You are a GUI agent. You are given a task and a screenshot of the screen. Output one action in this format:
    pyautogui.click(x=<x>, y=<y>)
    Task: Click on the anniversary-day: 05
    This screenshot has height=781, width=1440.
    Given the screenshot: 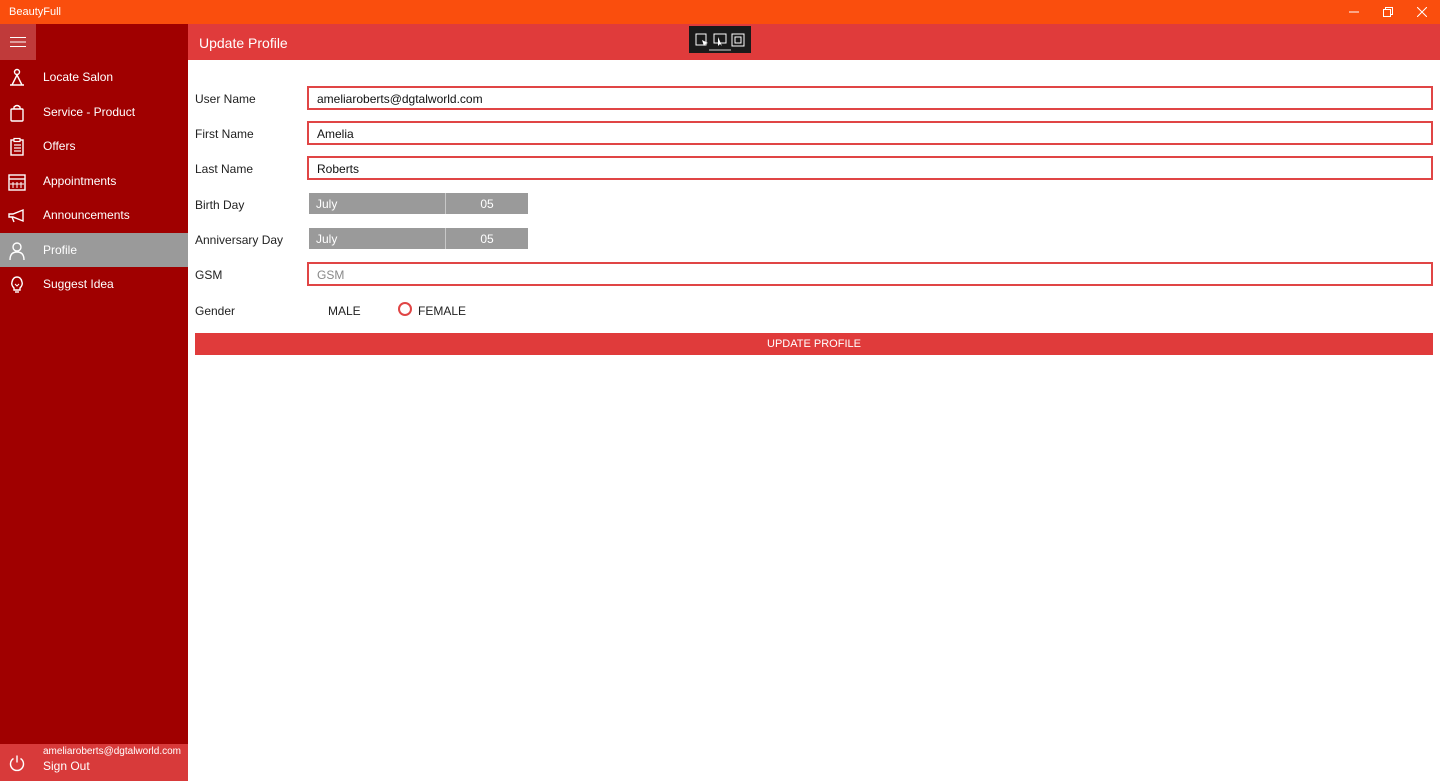 What is the action you would take?
    pyautogui.click(x=487, y=238)
    